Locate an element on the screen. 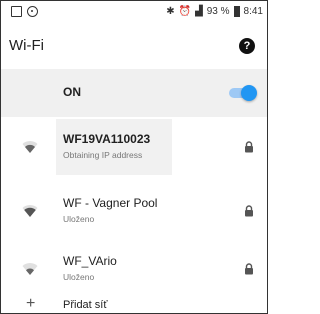  clock: 8:41 is located at coordinates (253, 11).